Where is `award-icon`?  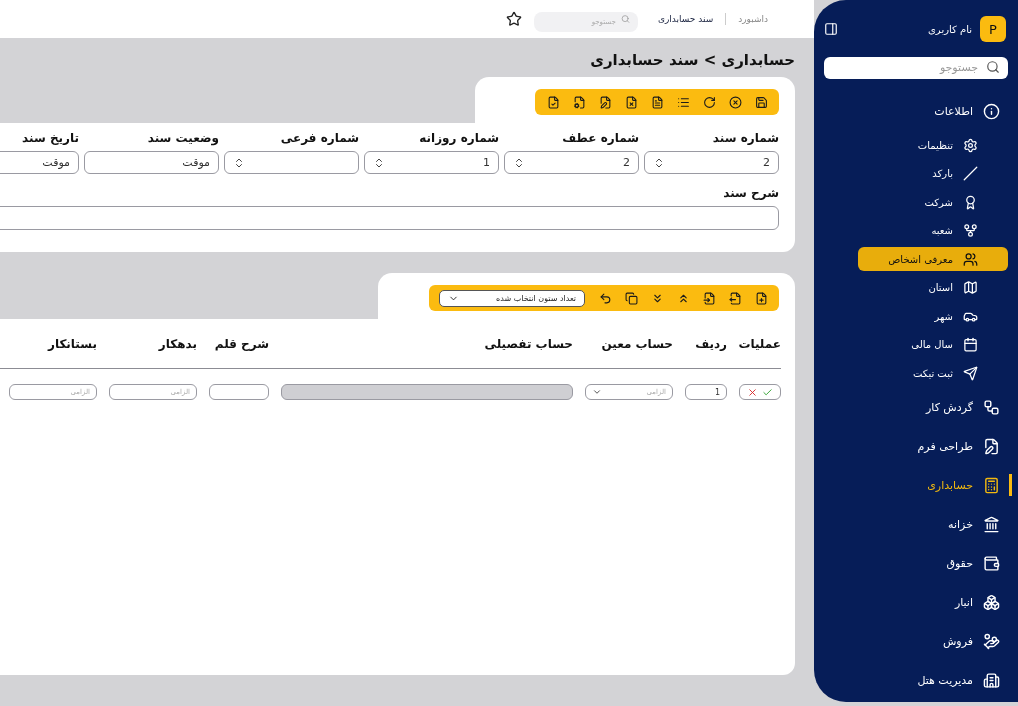
award-icon is located at coordinates (970, 202).